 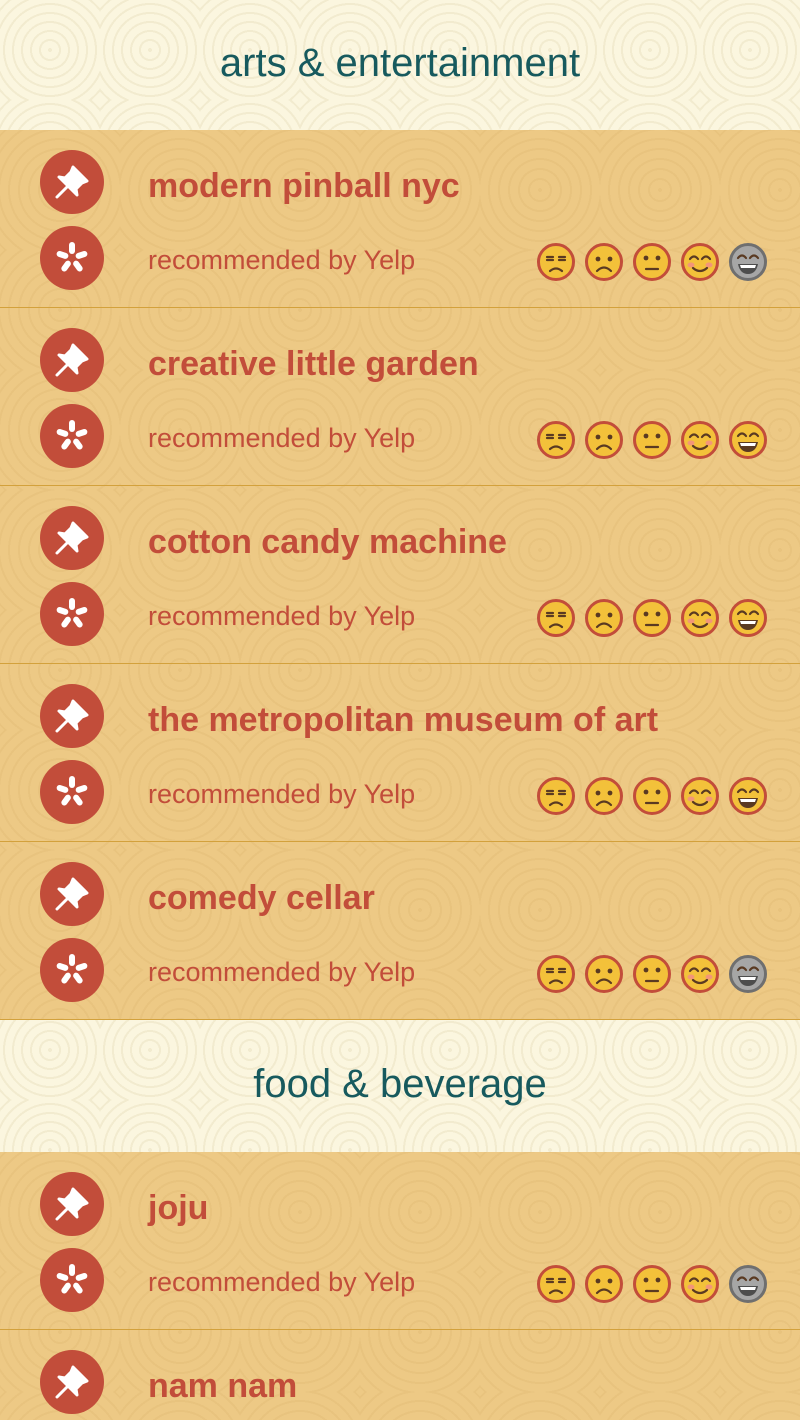 I want to click on section-header: food & beverage, so click(x=400, y=1086).